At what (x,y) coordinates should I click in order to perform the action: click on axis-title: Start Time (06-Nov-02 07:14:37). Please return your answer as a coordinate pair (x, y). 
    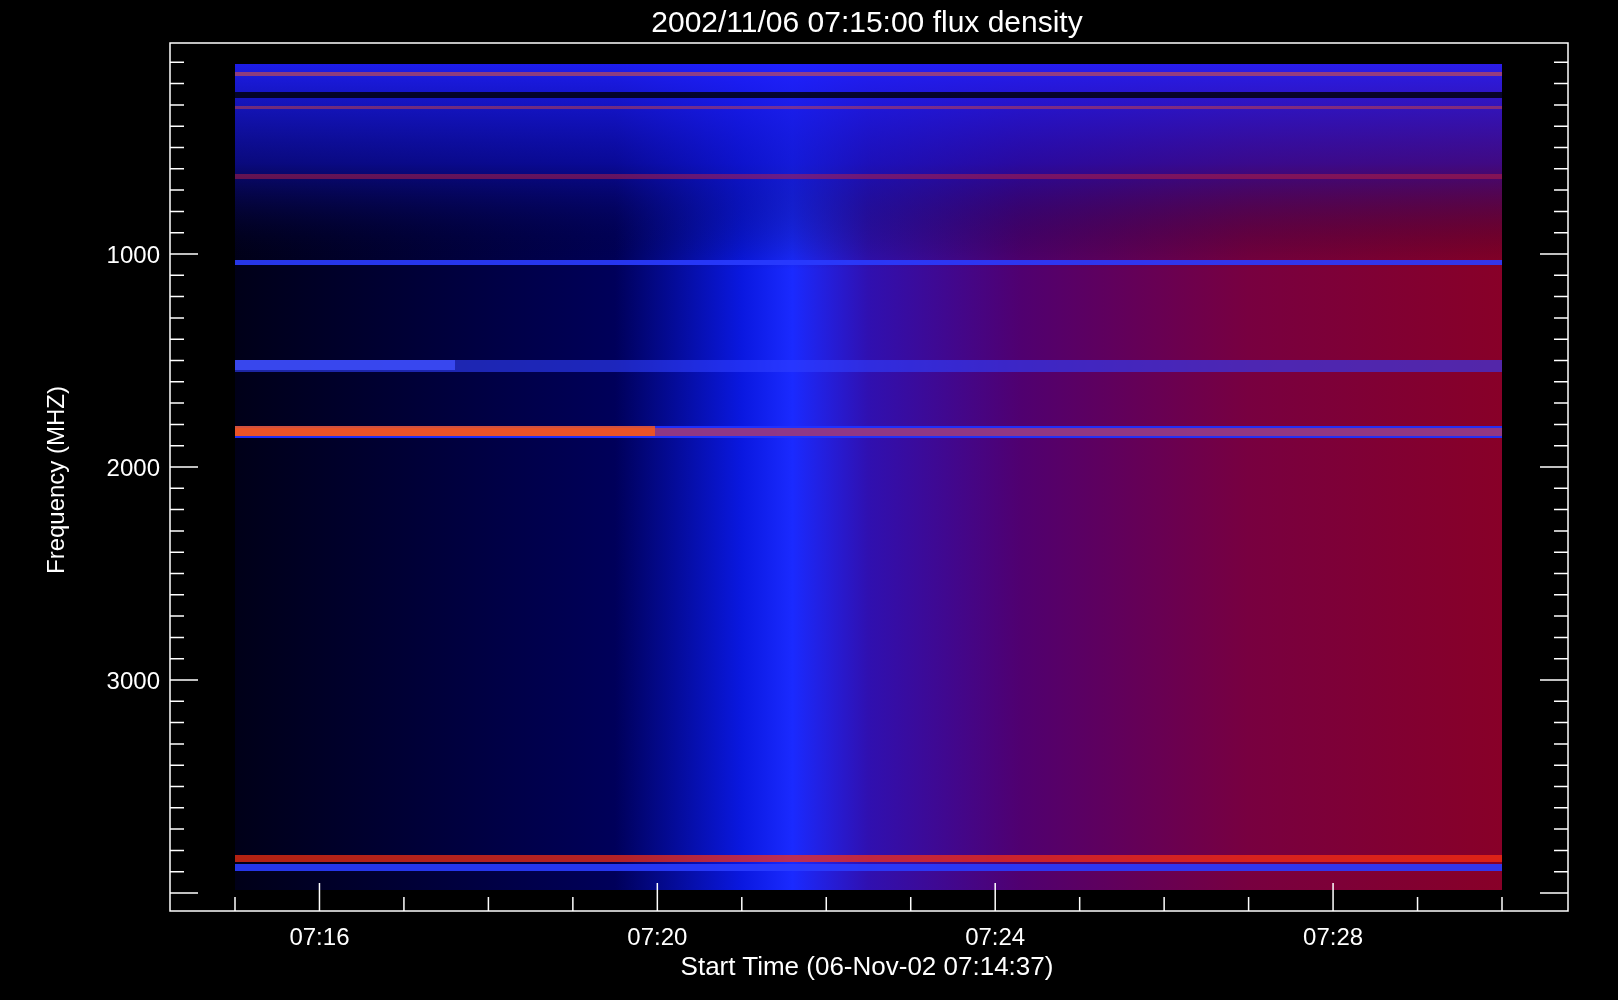
    Looking at the image, I should click on (867, 966).